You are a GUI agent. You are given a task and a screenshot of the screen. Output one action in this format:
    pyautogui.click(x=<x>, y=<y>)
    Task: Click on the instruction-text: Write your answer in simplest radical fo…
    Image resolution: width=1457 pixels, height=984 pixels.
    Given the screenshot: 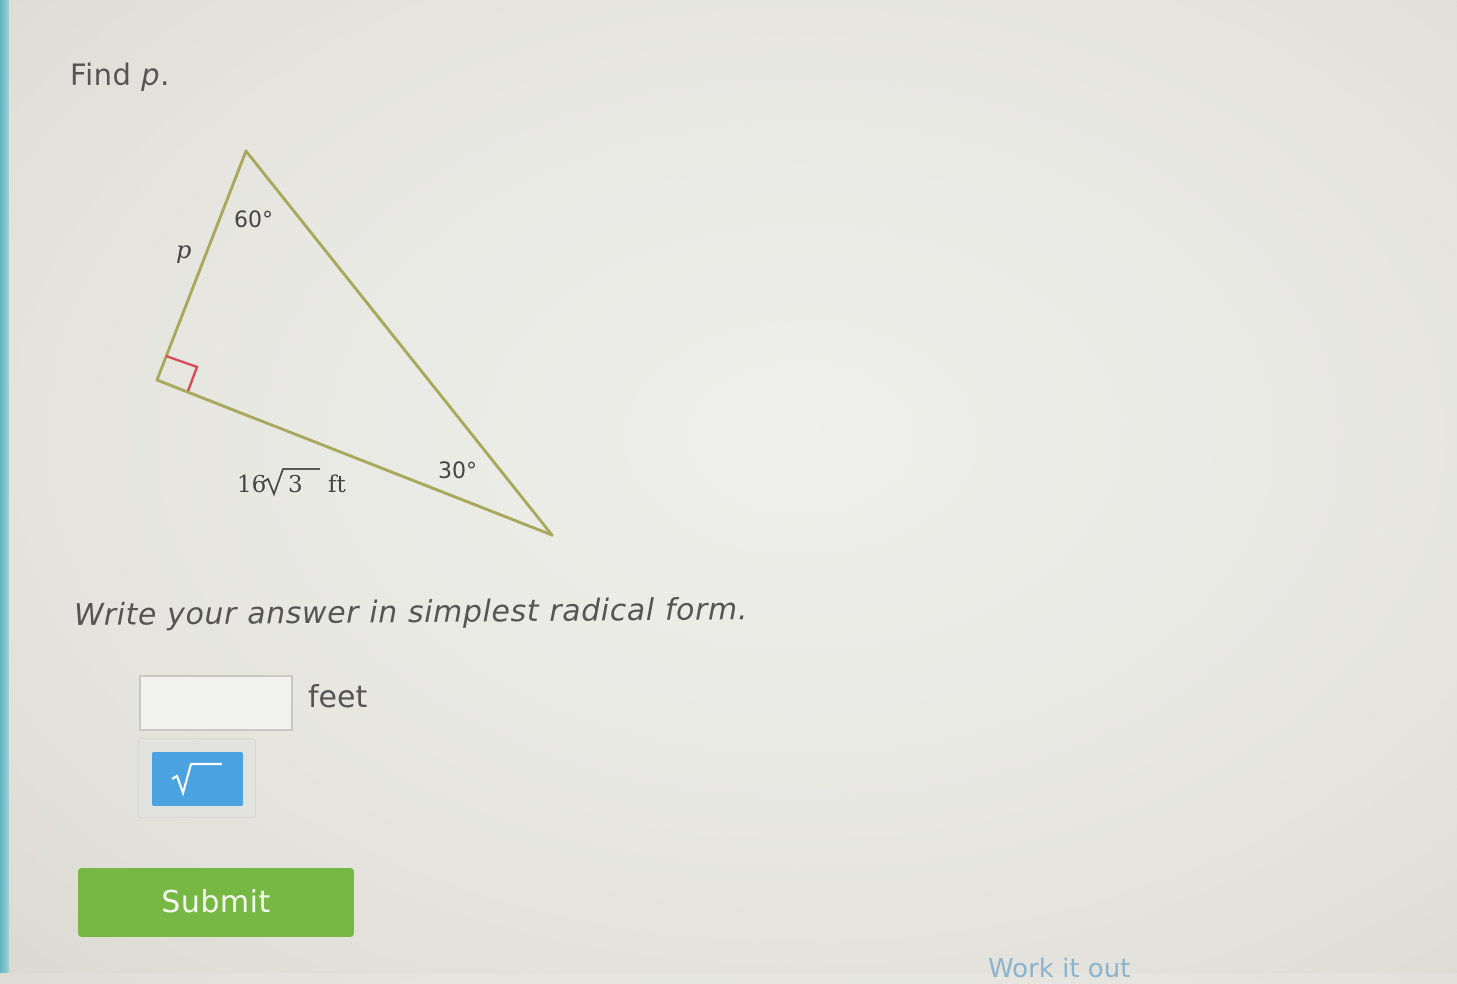 What is the action you would take?
    pyautogui.click(x=411, y=612)
    